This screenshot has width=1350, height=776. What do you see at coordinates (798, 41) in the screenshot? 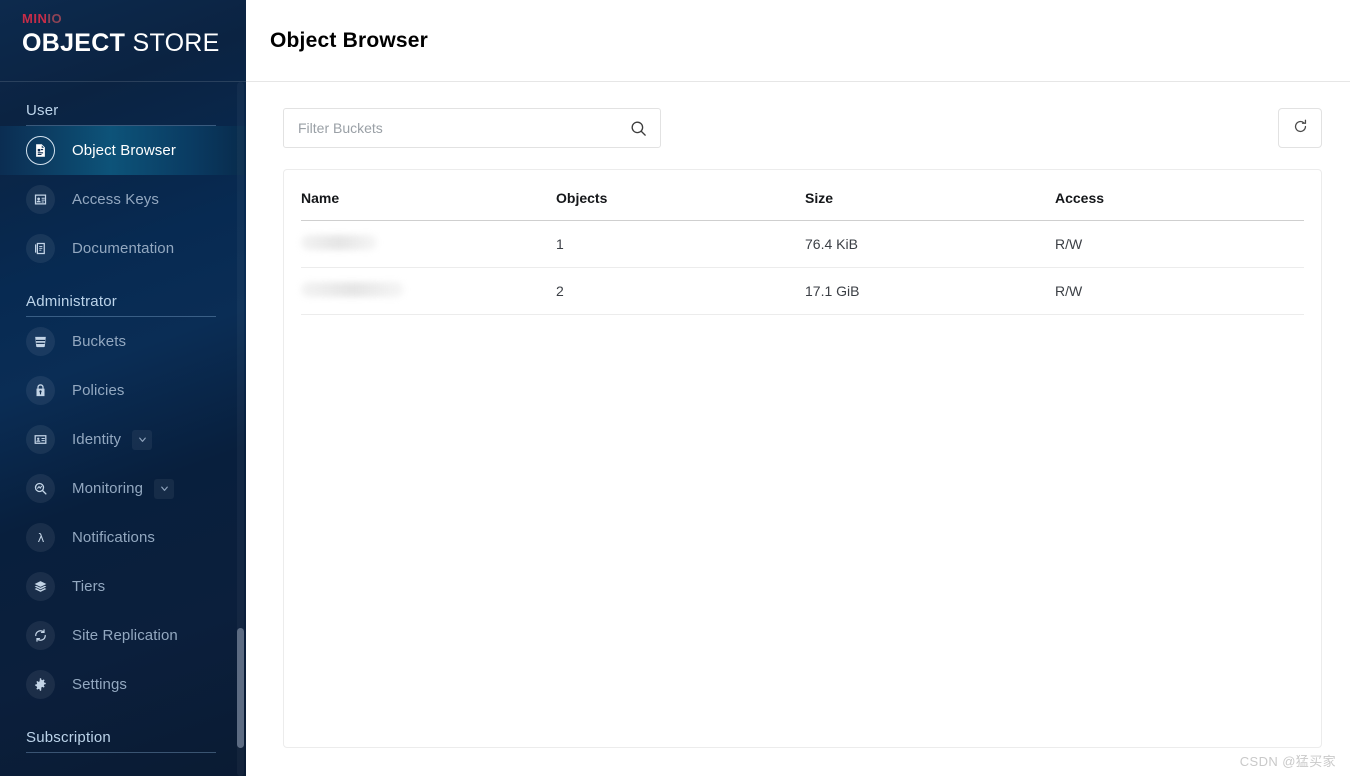
I see `page-header: Object Browser` at bounding box center [798, 41].